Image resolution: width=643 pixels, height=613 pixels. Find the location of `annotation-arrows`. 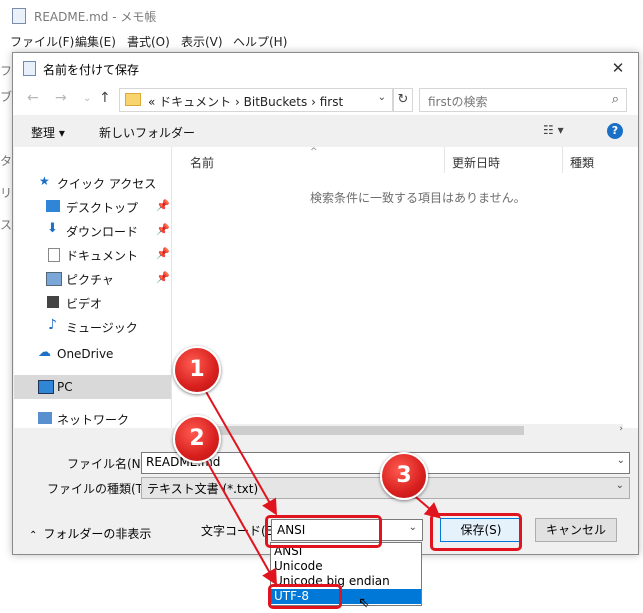

annotation-arrows is located at coordinates (323, 487).